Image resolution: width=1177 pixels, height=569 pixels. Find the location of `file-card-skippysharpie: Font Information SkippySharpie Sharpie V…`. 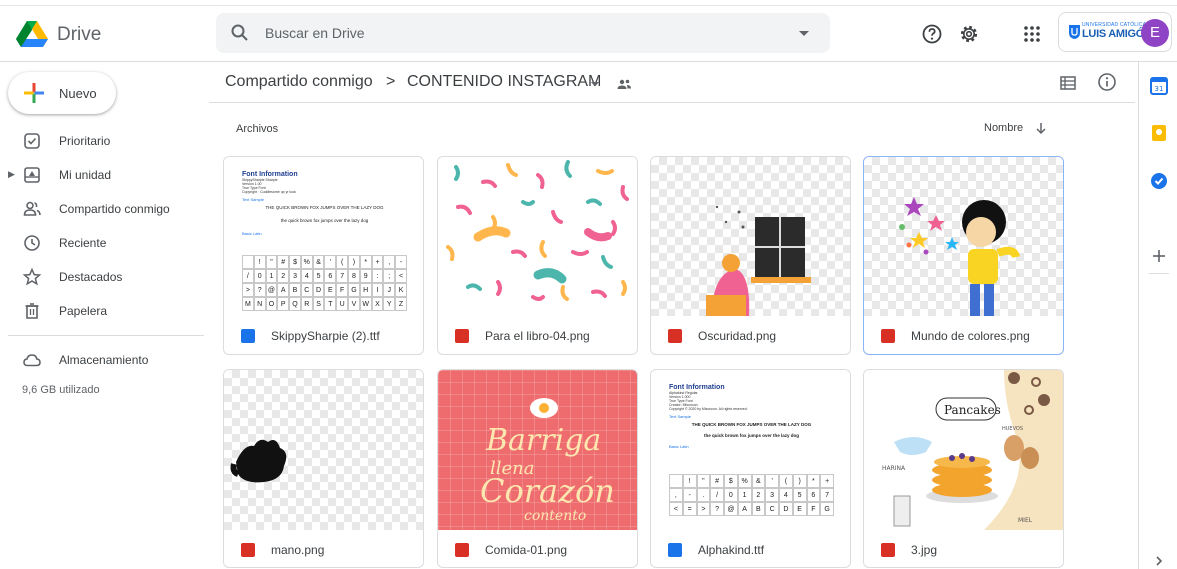

file-card-skippysharpie: Font Information SkippySharpie Sharpie V… is located at coordinates (323, 255).